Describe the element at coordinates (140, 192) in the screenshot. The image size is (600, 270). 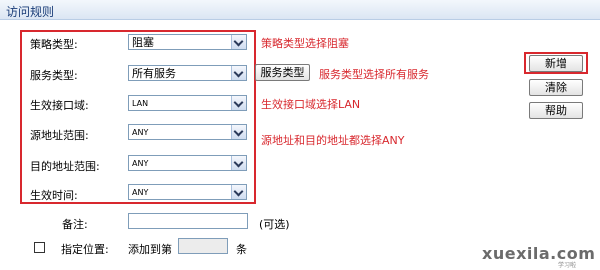
I see `time-value: ANY` at that location.